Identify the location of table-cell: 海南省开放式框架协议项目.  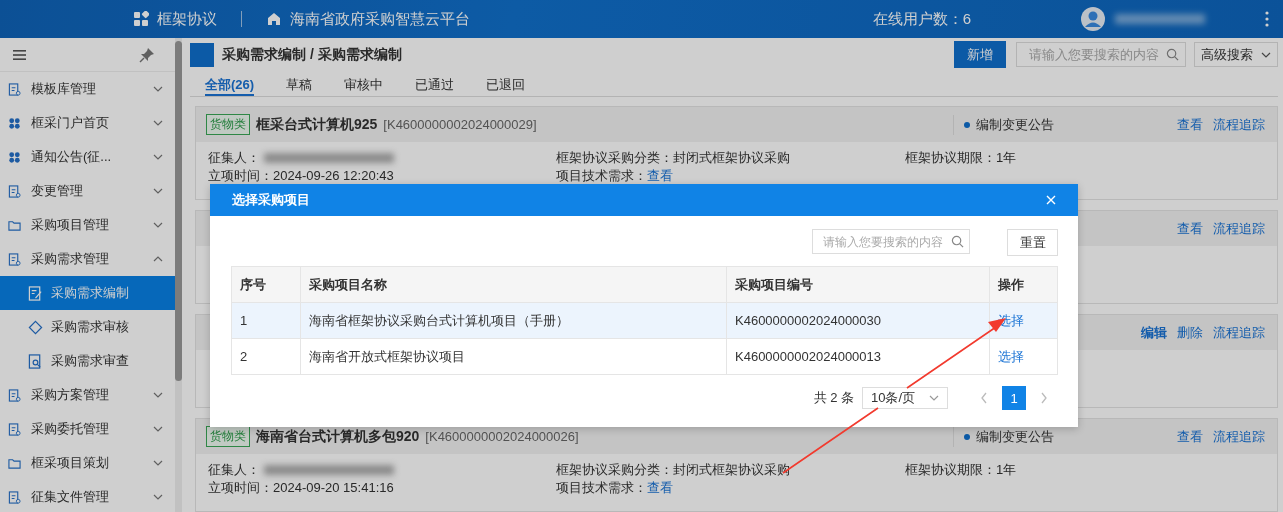
(513, 356).